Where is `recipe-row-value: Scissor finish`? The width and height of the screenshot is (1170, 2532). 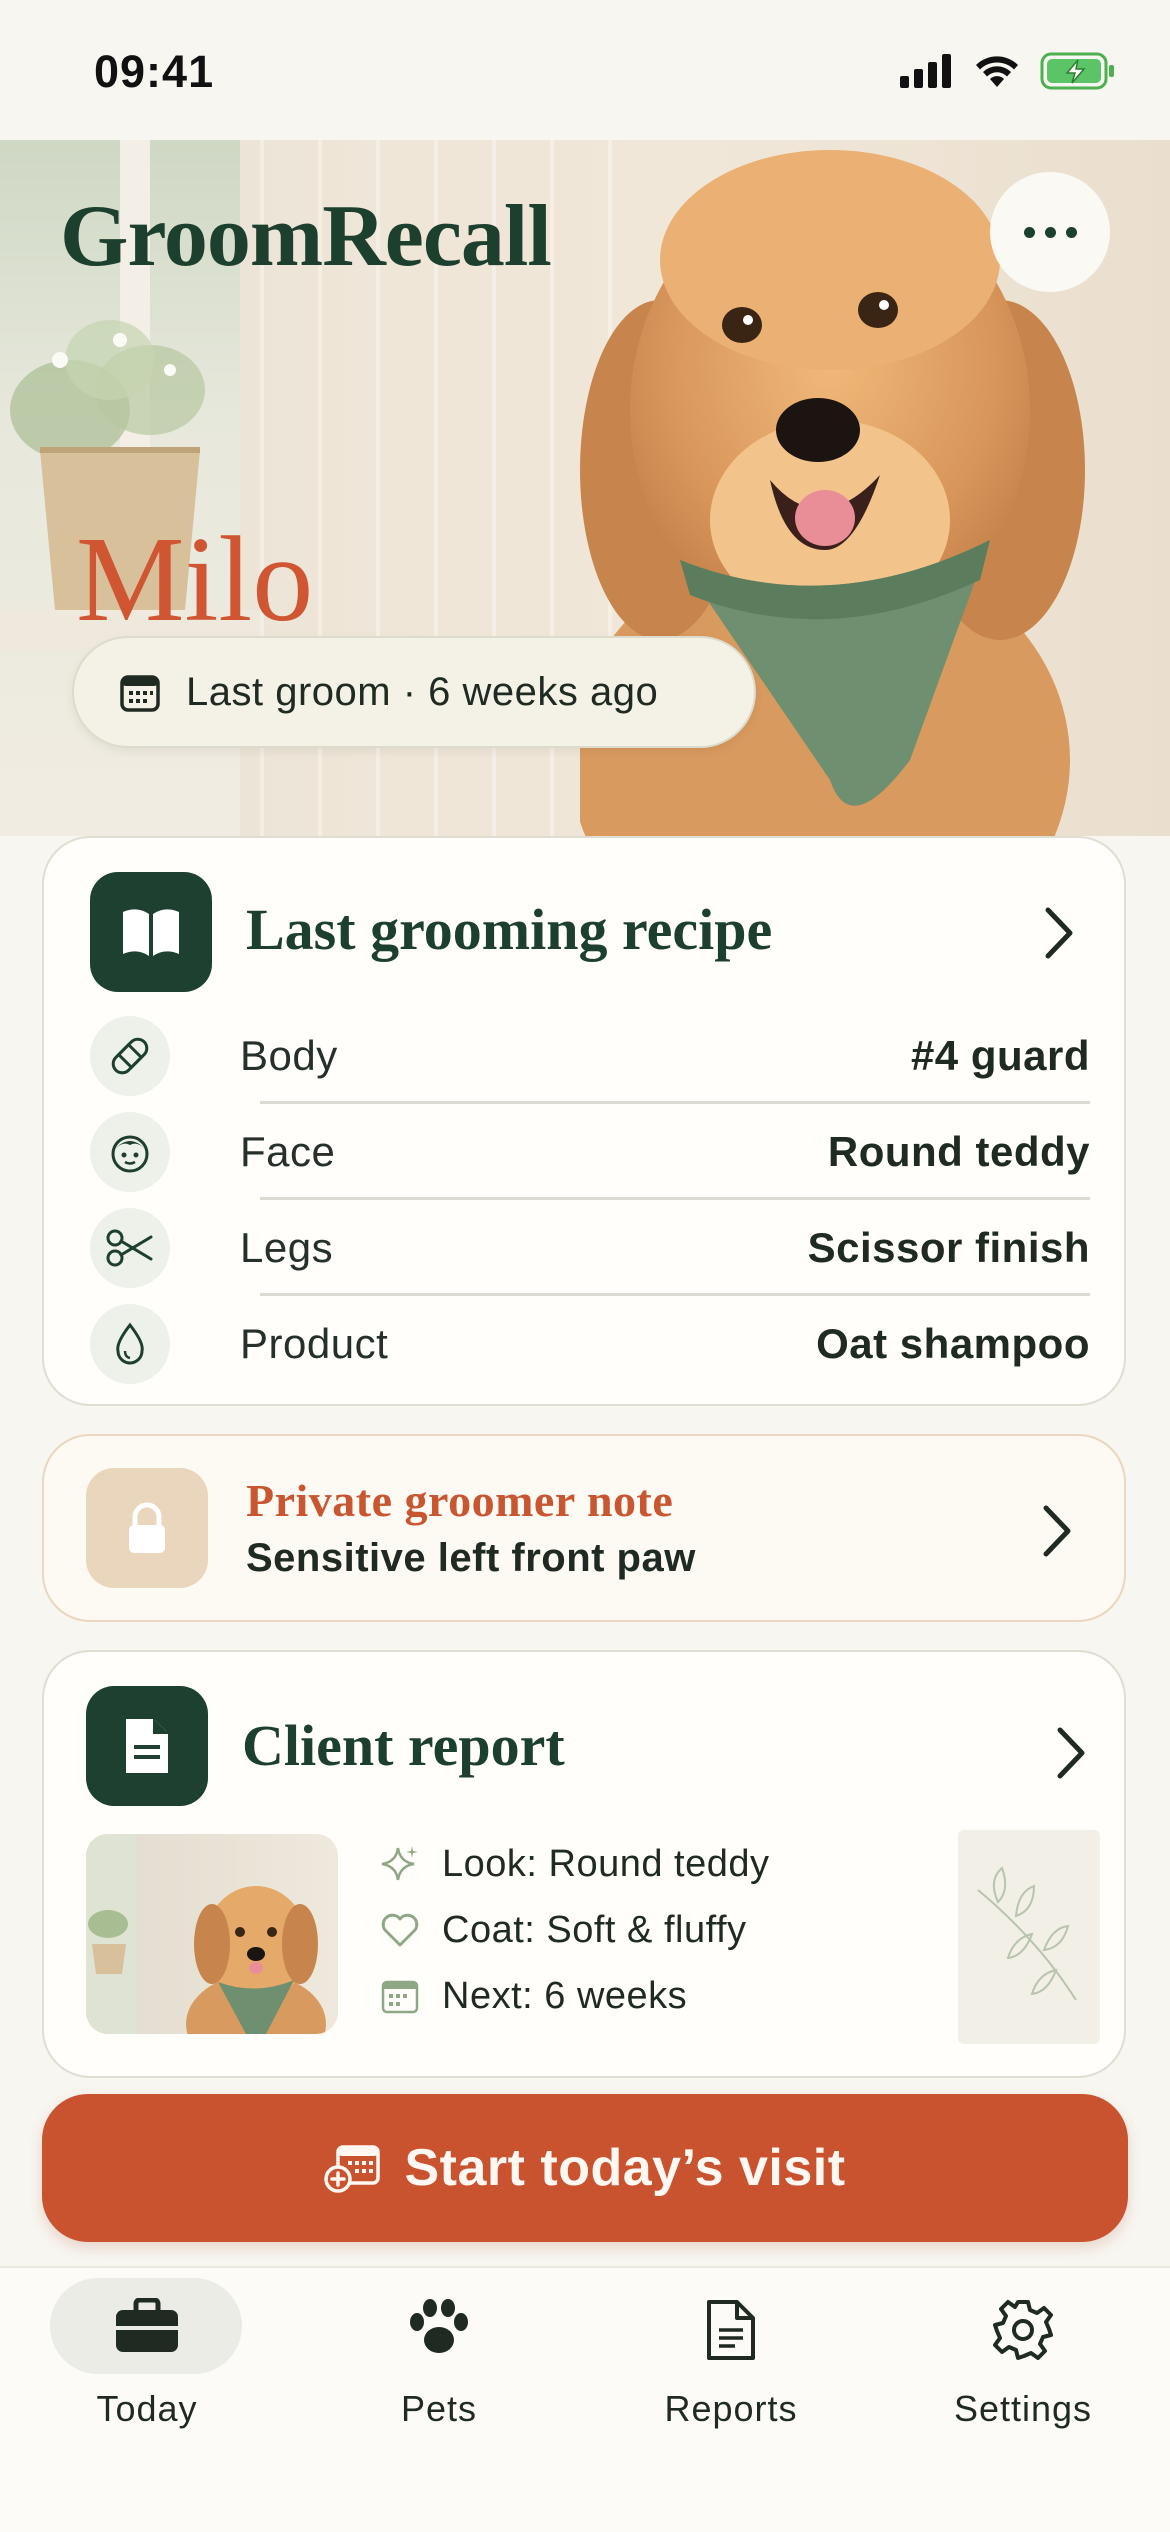
recipe-row-value: Scissor finish is located at coordinates (948, 1247).